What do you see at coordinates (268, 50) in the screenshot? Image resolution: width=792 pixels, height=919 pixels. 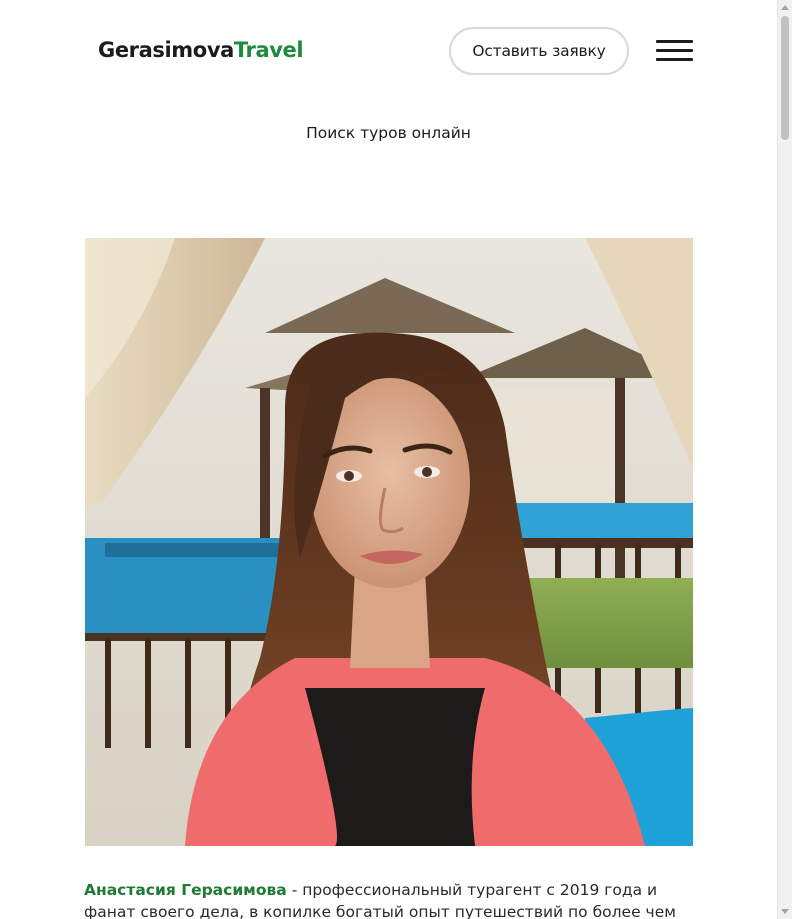 I see `logo-text-accent: Travel` at bounding box center [268, 50].